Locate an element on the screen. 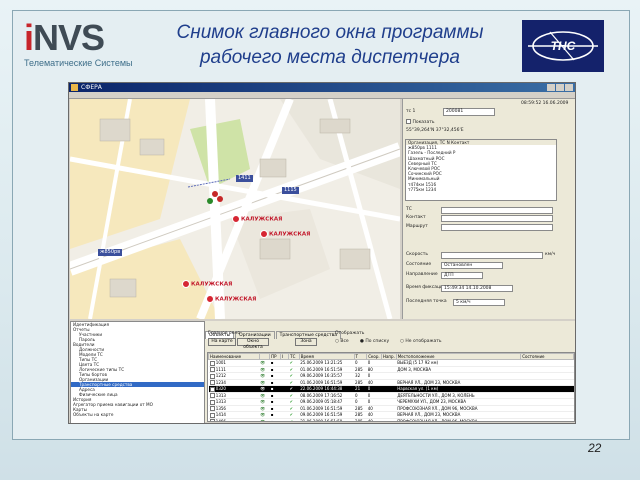 The height and width of the screenshot is (480, 640). status-icon: ▪ is located at coordinates (275, 419).